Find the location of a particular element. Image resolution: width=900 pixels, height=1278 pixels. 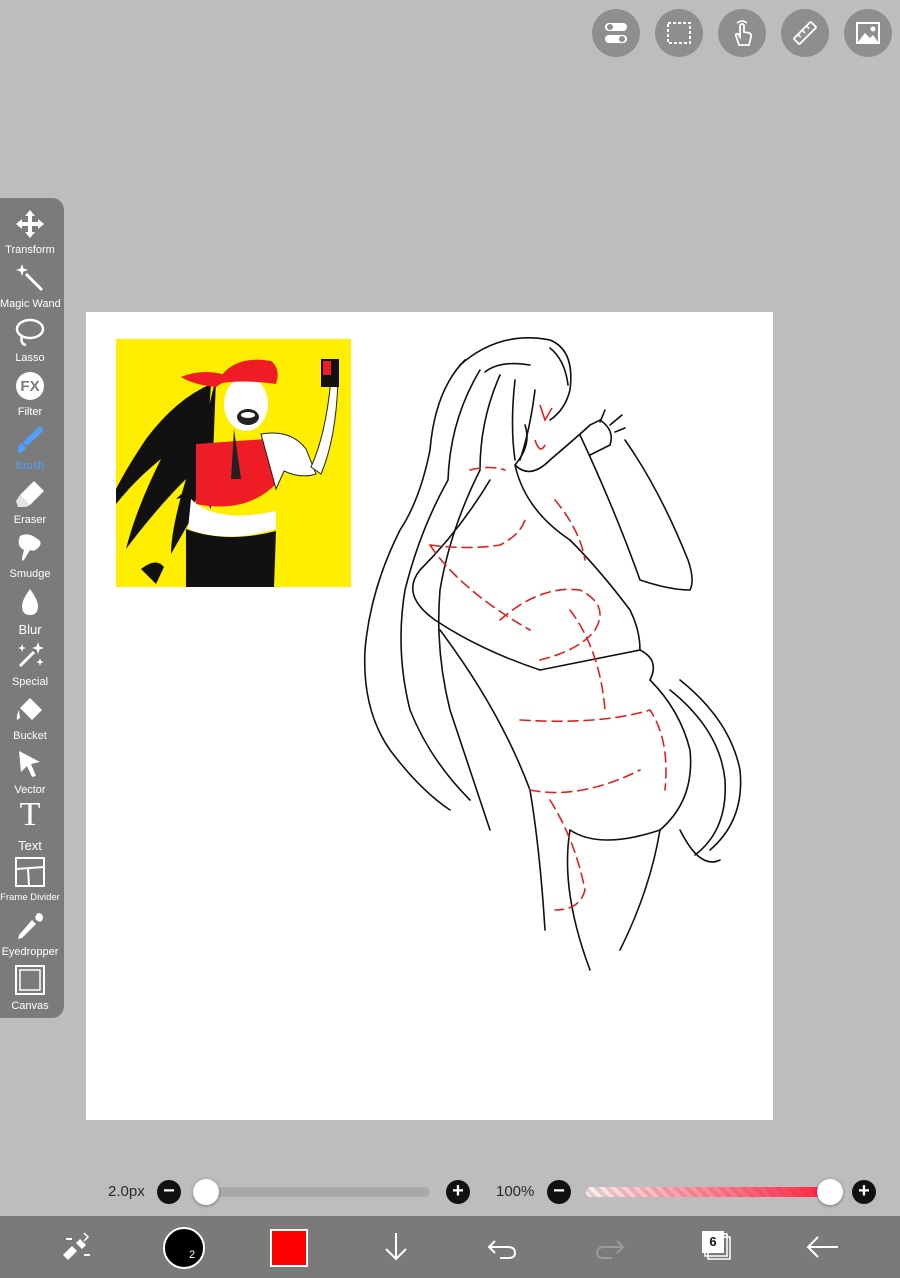

selection-button is located at coordinates (679, 33).